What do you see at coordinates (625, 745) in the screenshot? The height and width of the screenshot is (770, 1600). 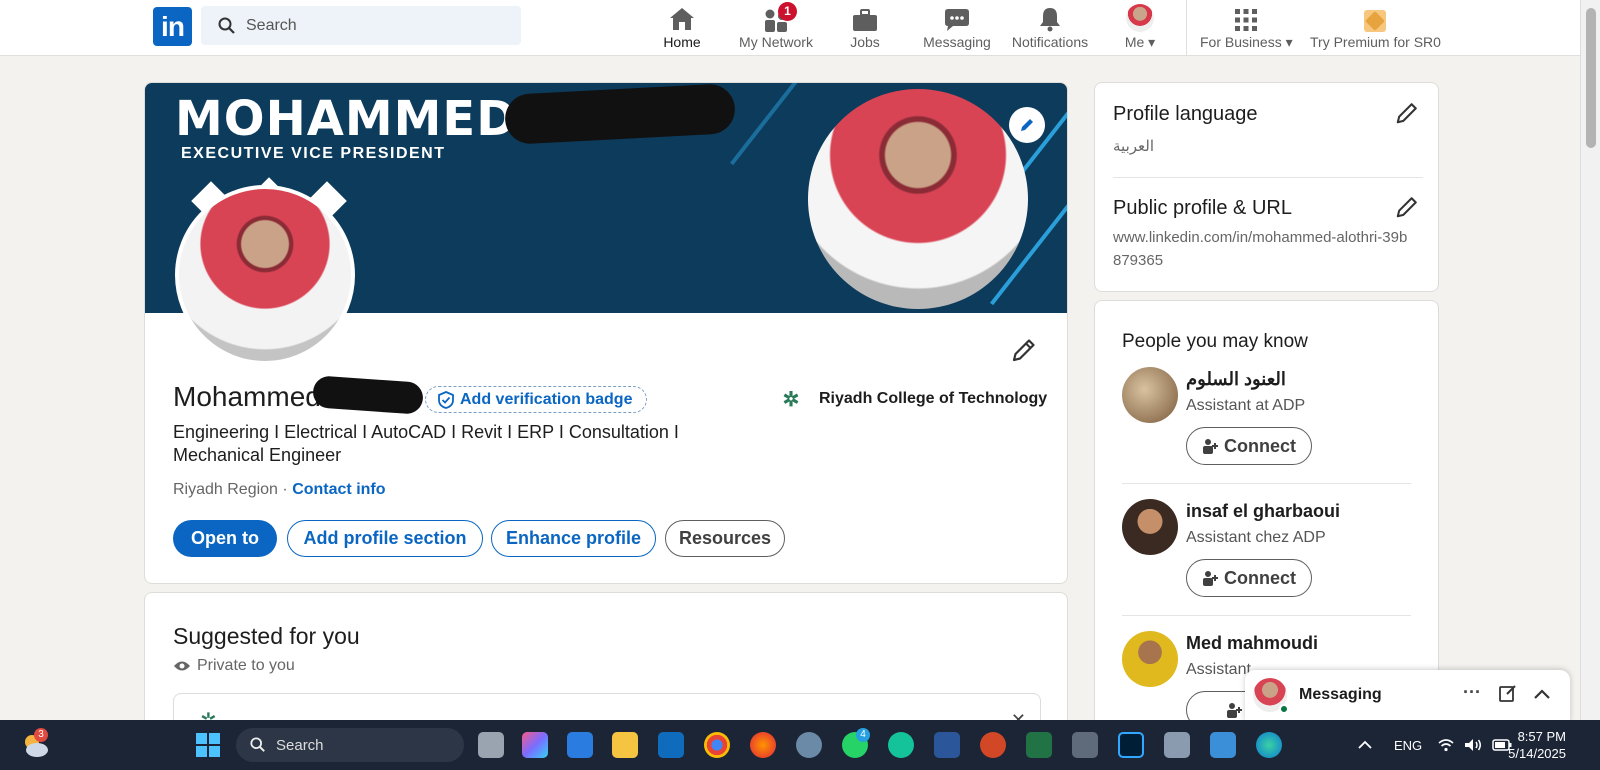 I see `file-explorer-icon` at bounding box center [625, 745].